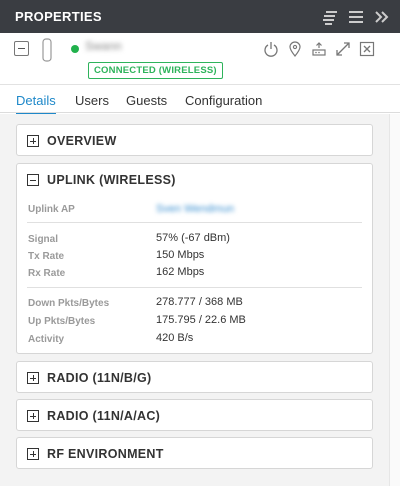 Image resolution: width=400 pixels, height=486 pixels. I want to click on tab-bar: Details Users Guests Configuration, so click(200, 100).